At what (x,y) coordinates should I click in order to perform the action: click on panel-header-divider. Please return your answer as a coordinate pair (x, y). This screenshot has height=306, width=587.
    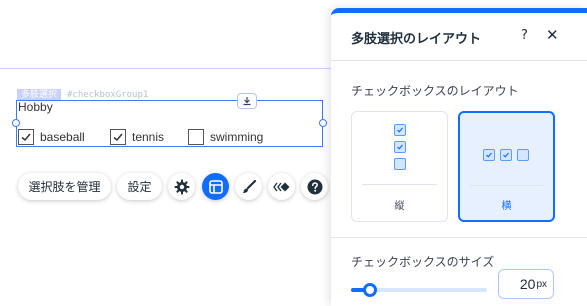
    Looking at the image, I should click on (459, 60).